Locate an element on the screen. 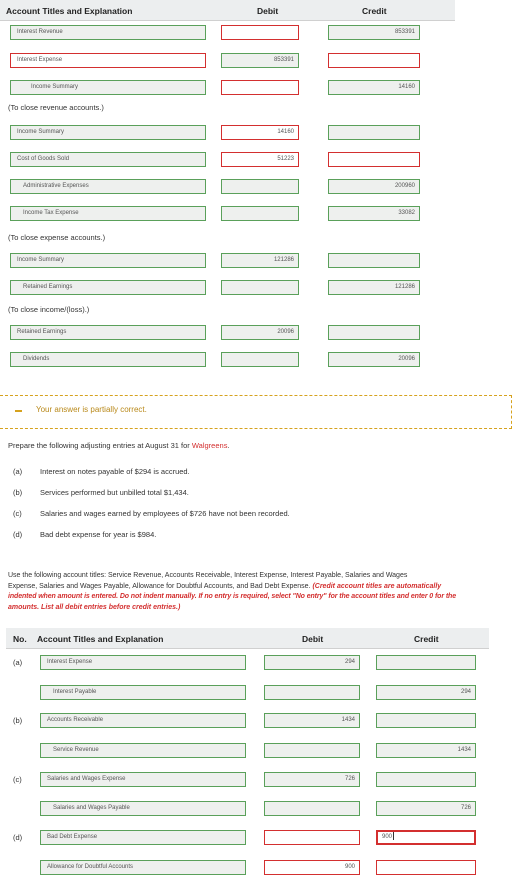 The height and width of the screenshot is (884, 512). credit-field: 14160 is located at coordinates (374, 87).